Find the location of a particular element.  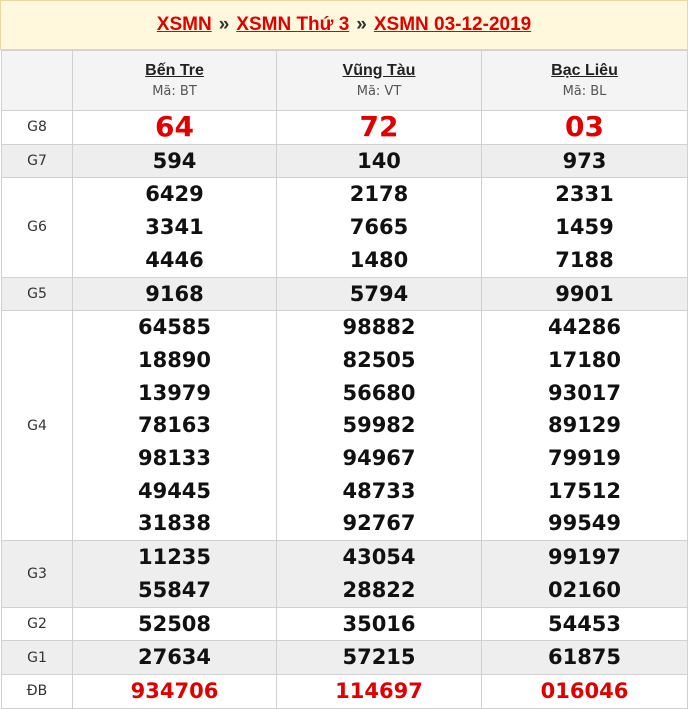

result-cell: 016046 is located at coordinates (584, 691).